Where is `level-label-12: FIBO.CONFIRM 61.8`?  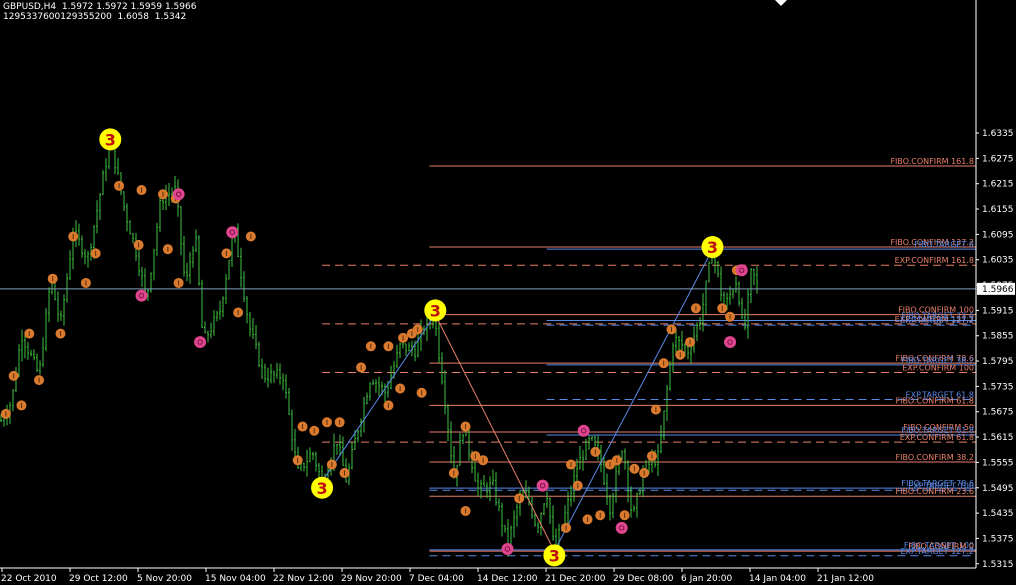 level-label-12: FIBO.CONFIRM 61.8 is located at coordinates (935, 400).